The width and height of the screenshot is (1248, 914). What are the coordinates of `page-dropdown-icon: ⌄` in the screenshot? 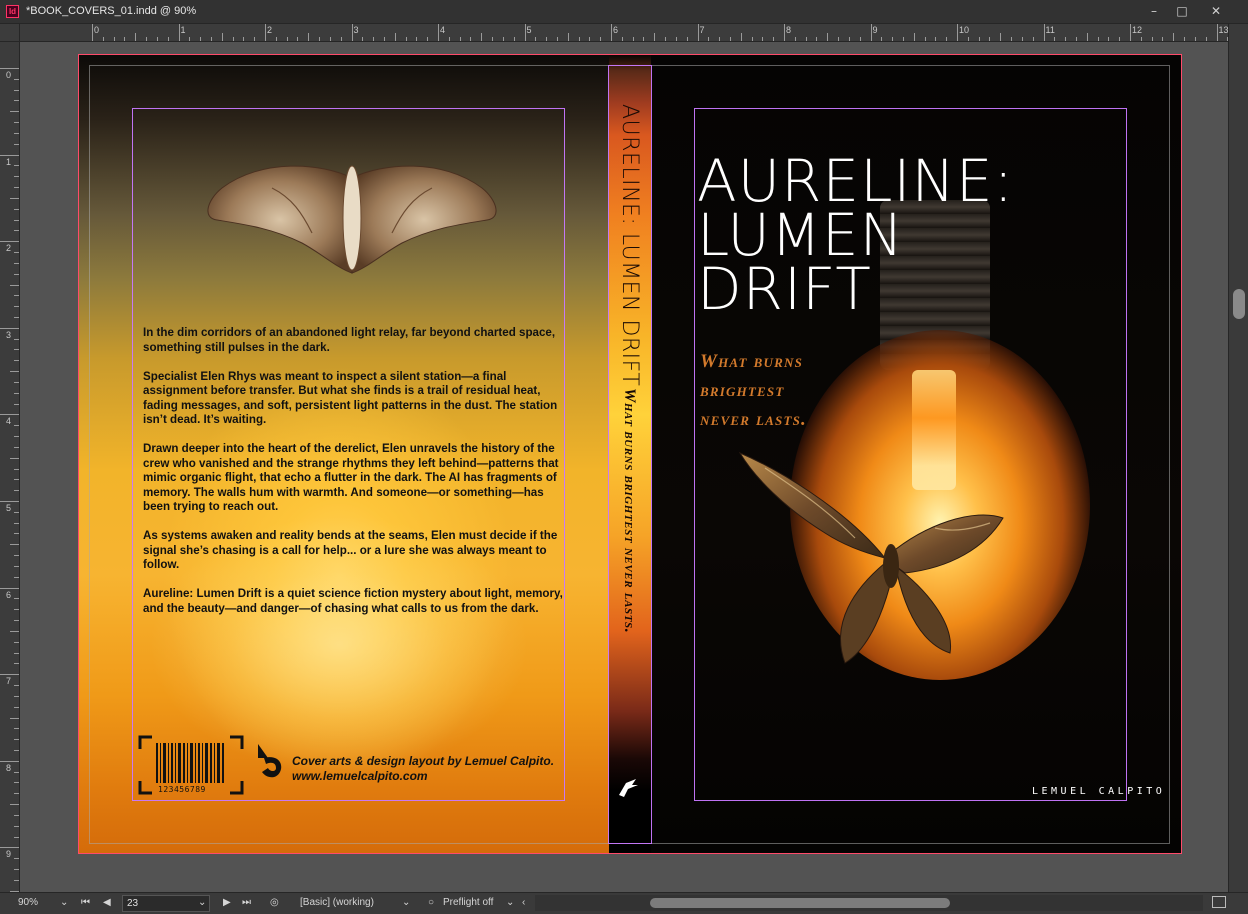 It's located at (202, 902).